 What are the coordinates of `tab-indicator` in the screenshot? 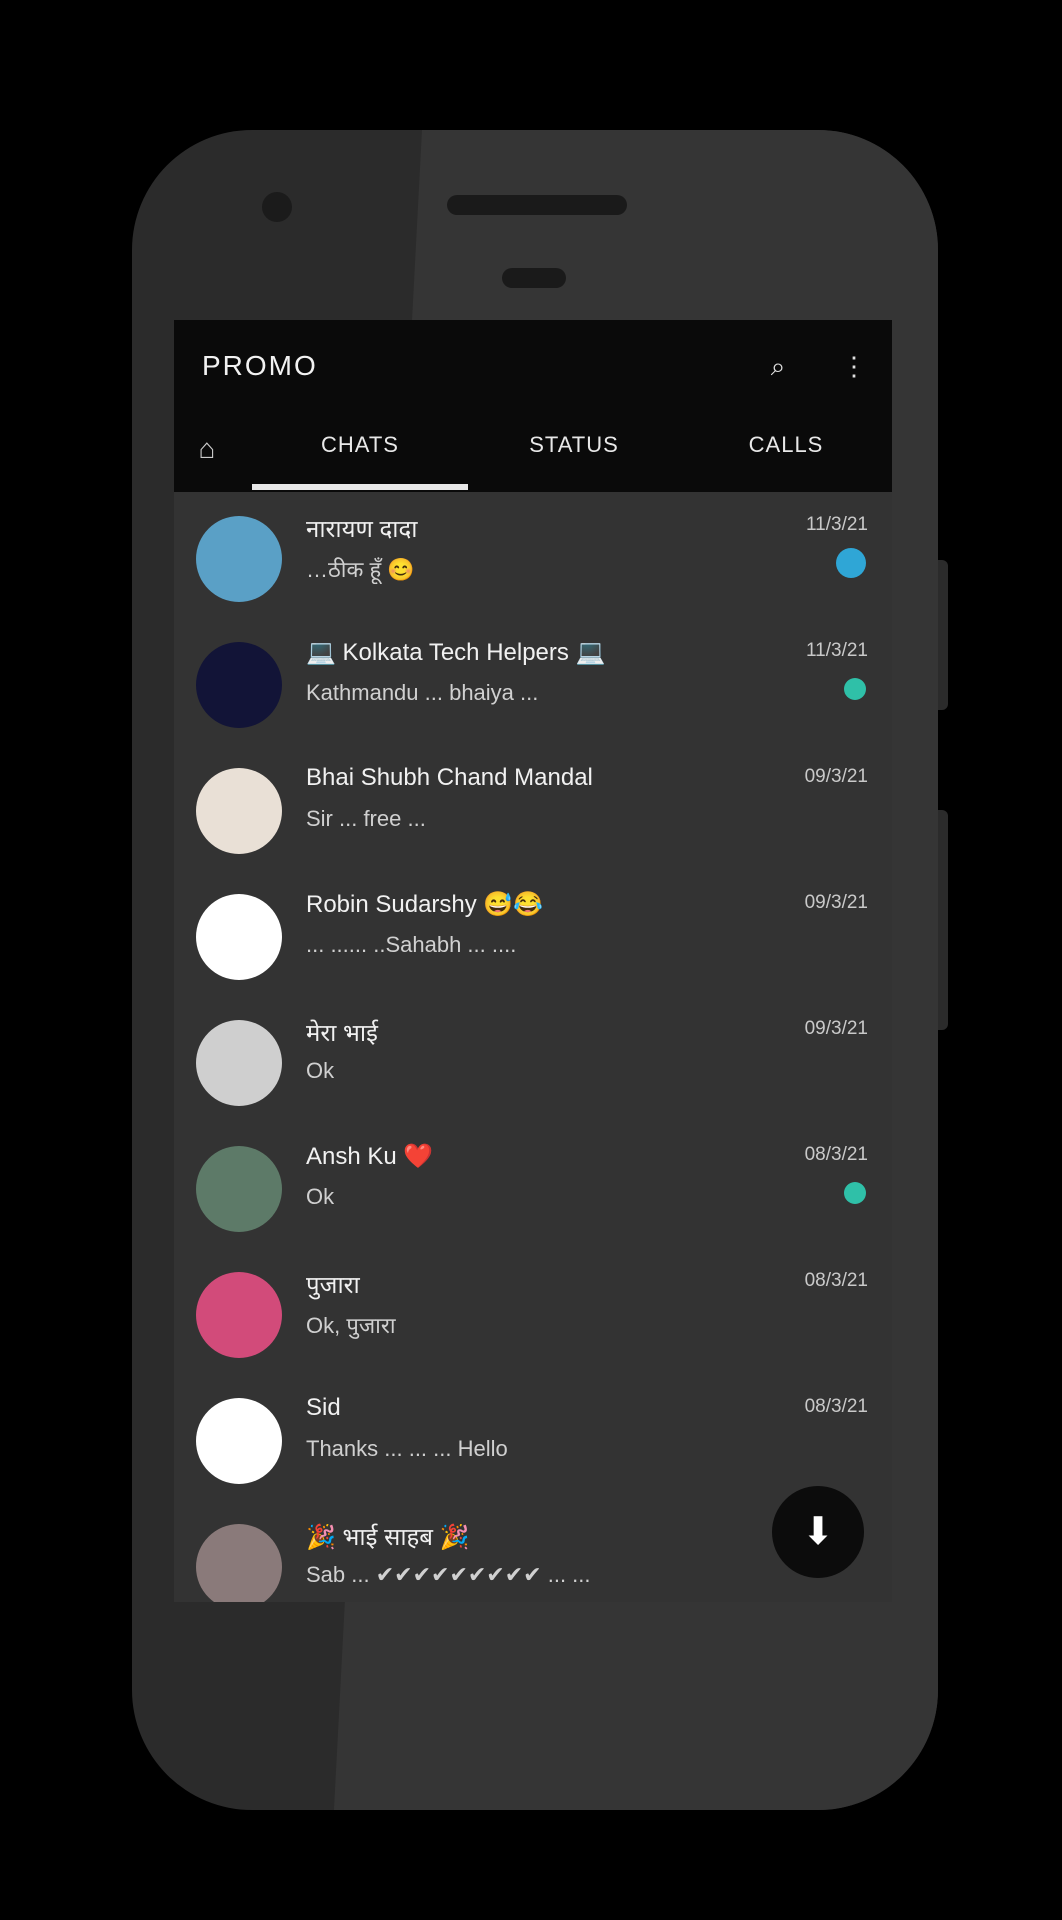 It's located at (360, 487).